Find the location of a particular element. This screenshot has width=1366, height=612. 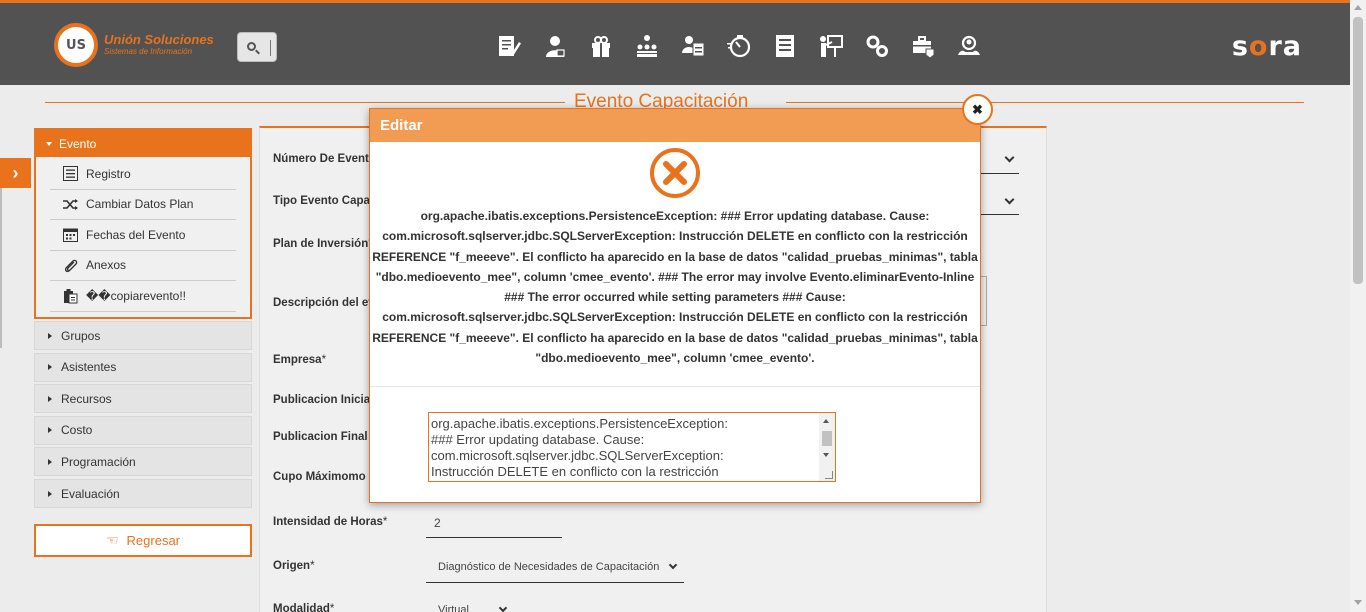

sidebar-item-label: ��copiarevento!! is located at coordinates (136, 295).